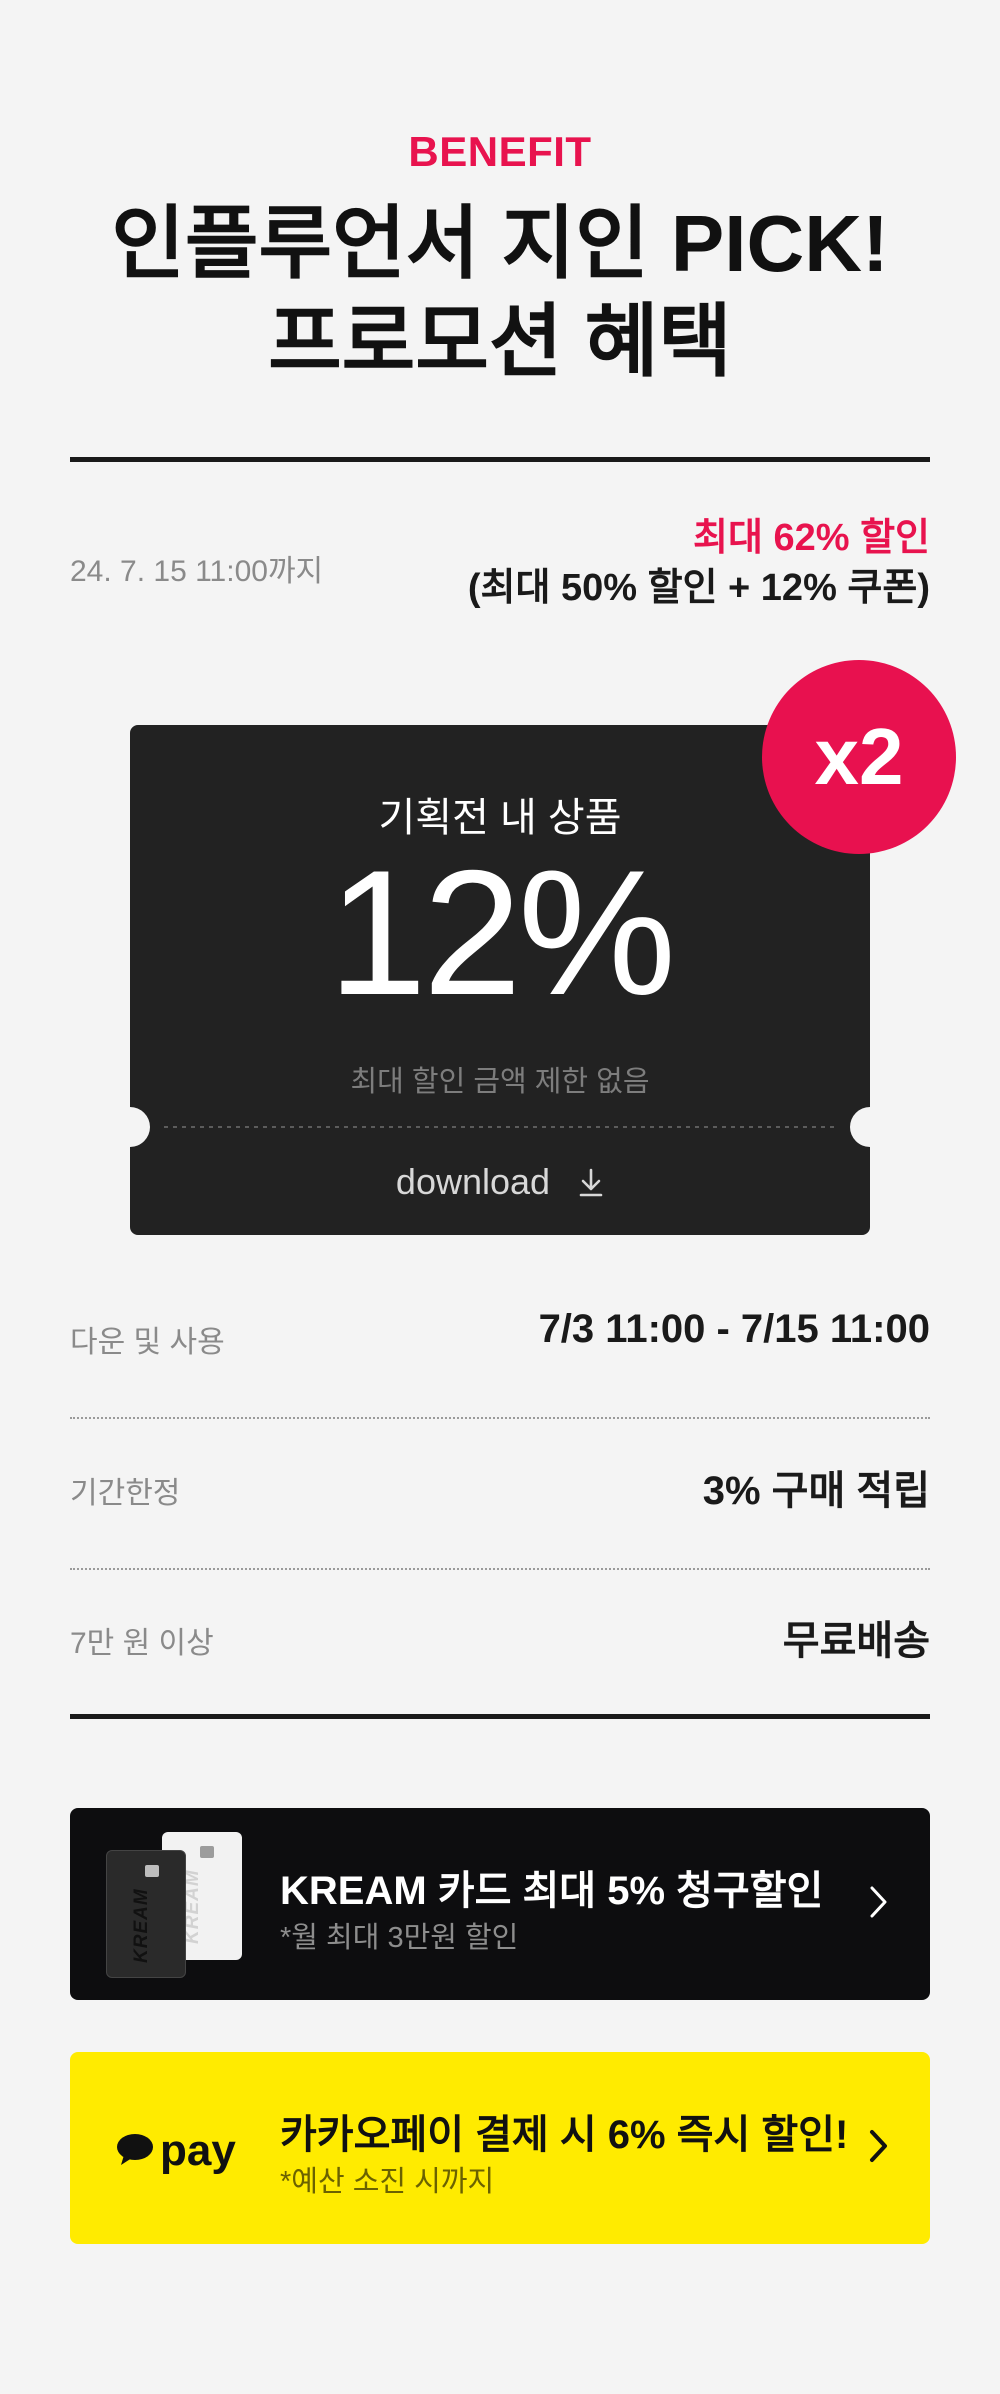  Describe the element at coordinates (500, 1343) in the screenshot. I see `info-row-period: 다운 및 사용 7/3 11:00 - 7/15 11:00` at that location.